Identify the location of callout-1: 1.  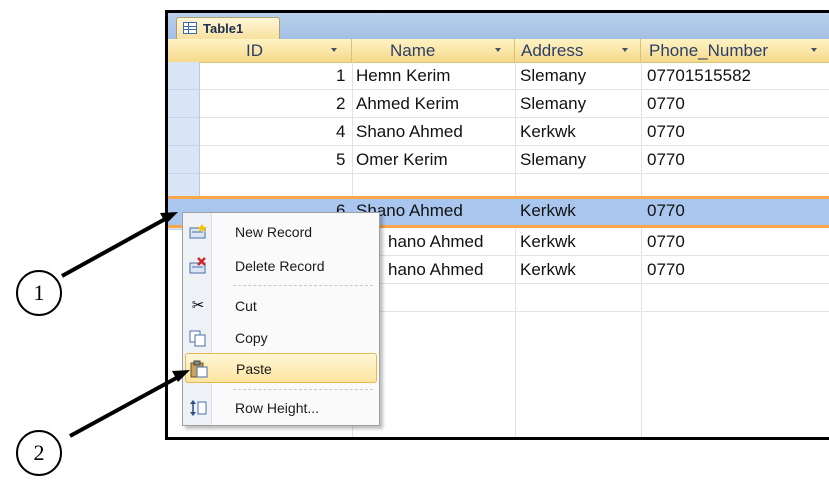
(39, 293).